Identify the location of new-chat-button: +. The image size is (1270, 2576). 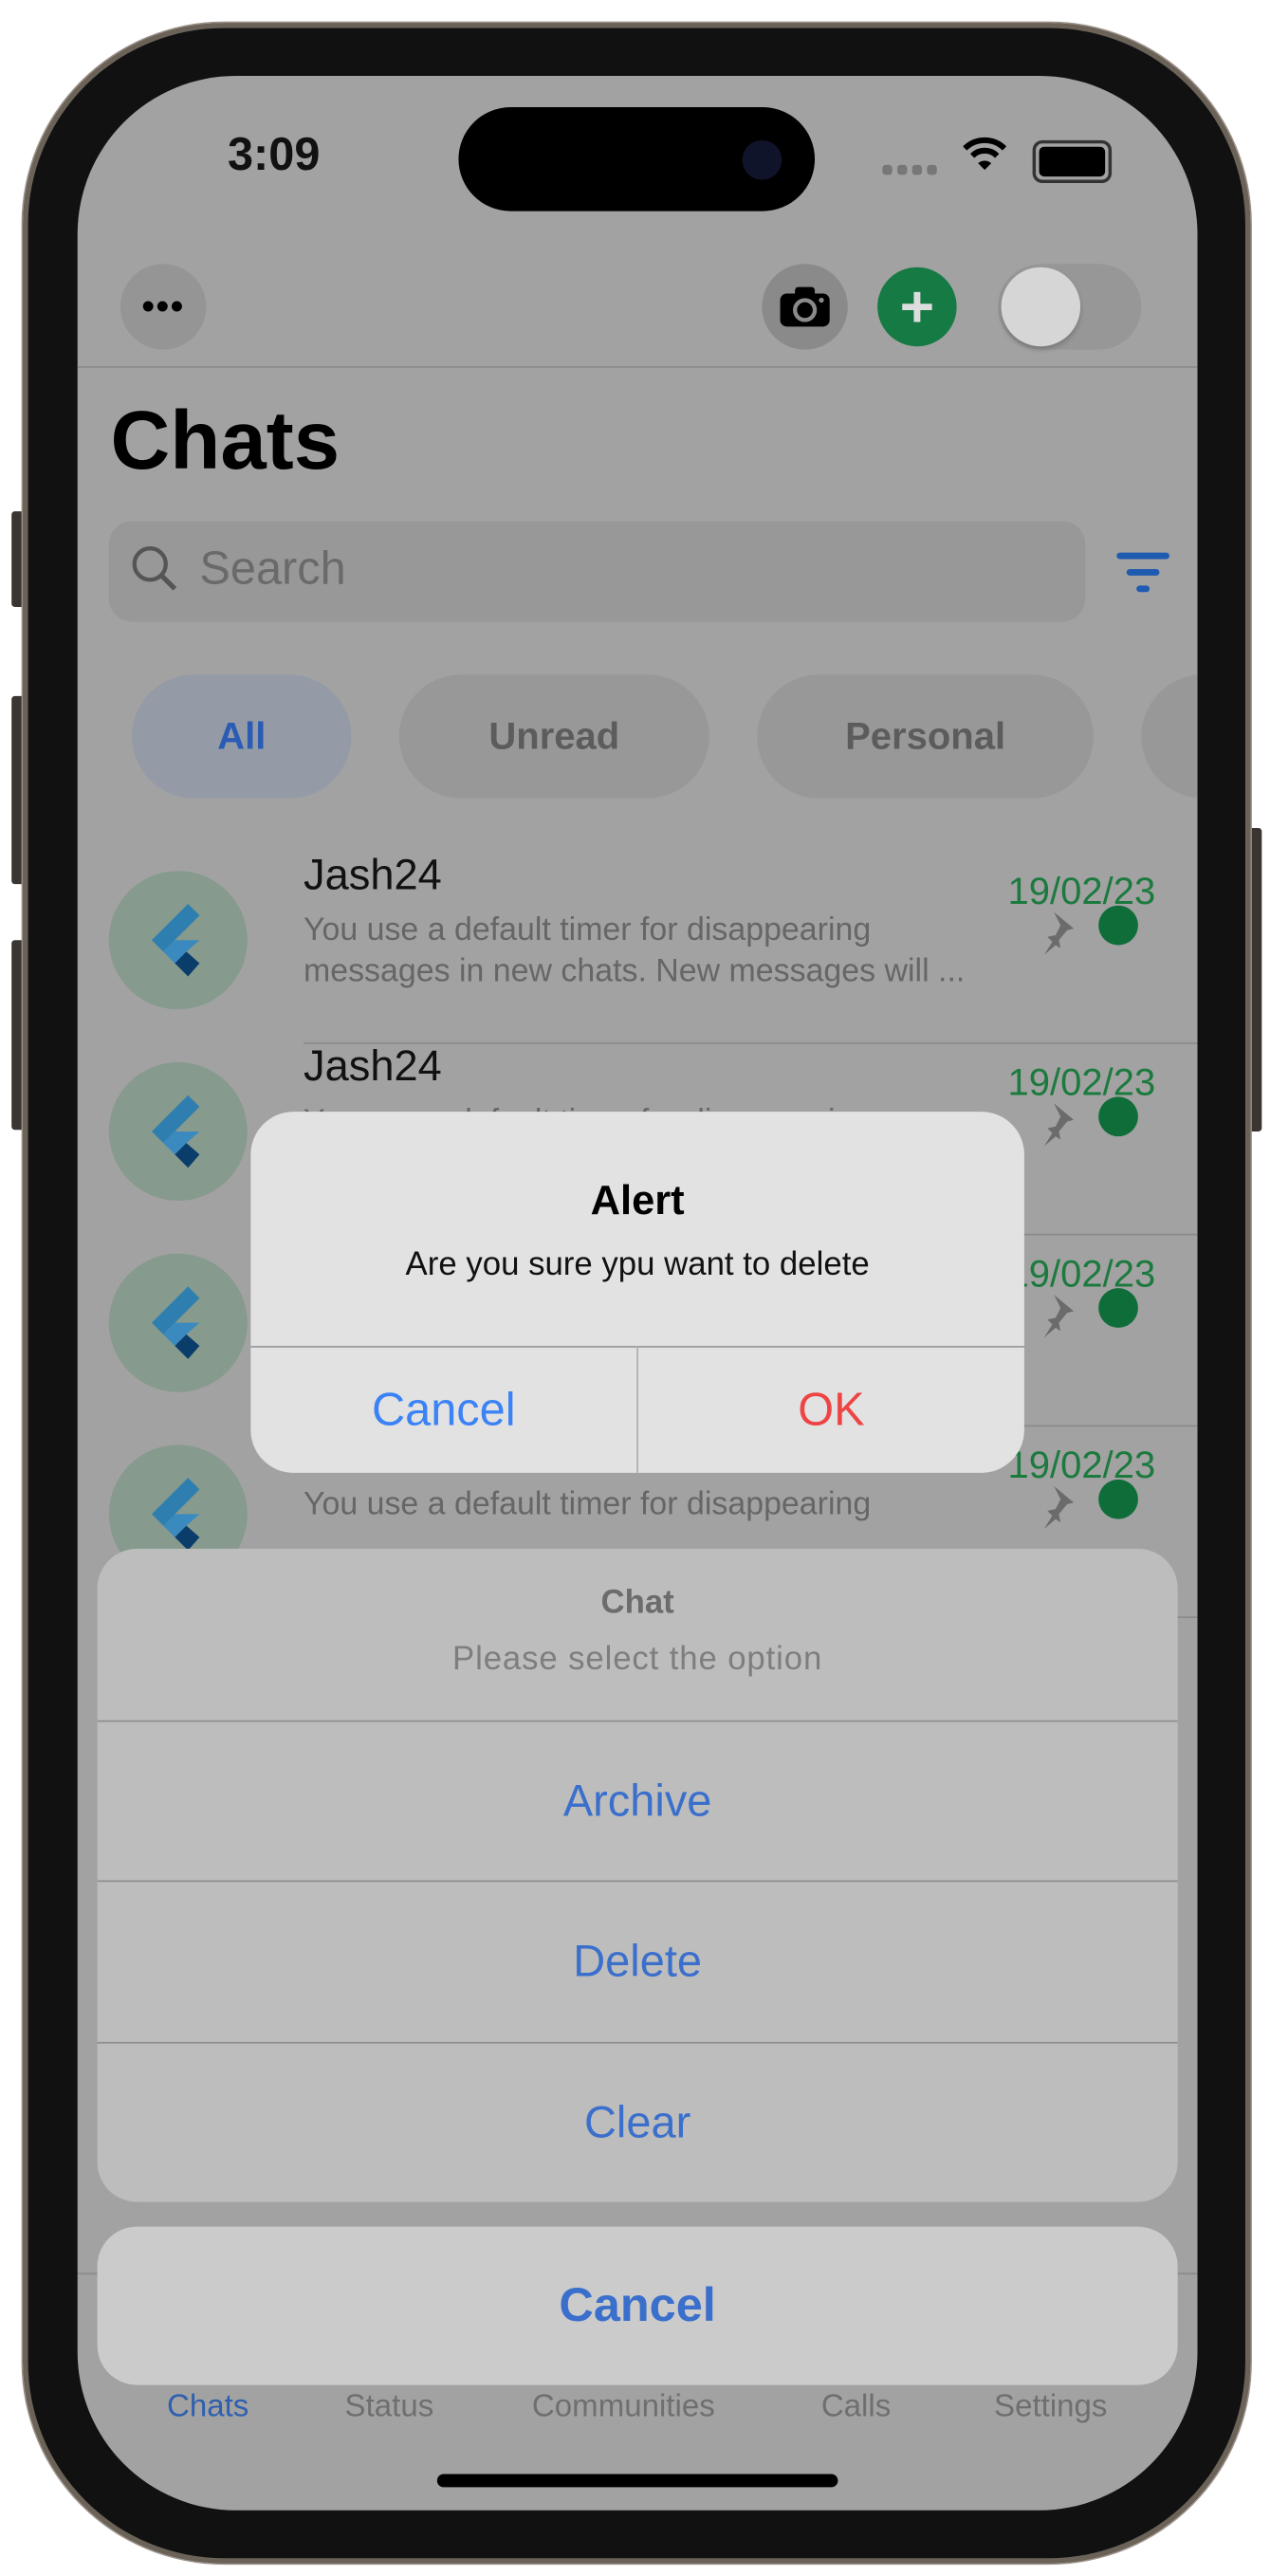
(917, 307).